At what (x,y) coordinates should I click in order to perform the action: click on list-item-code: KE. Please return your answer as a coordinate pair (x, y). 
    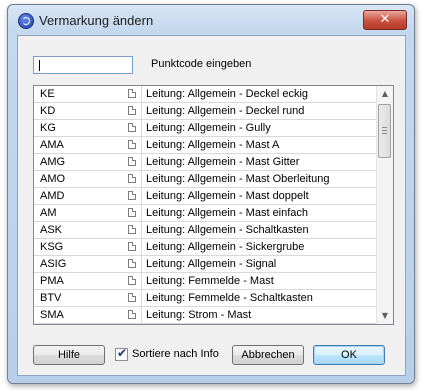
    Looking at the image, I should click on (47, 94).